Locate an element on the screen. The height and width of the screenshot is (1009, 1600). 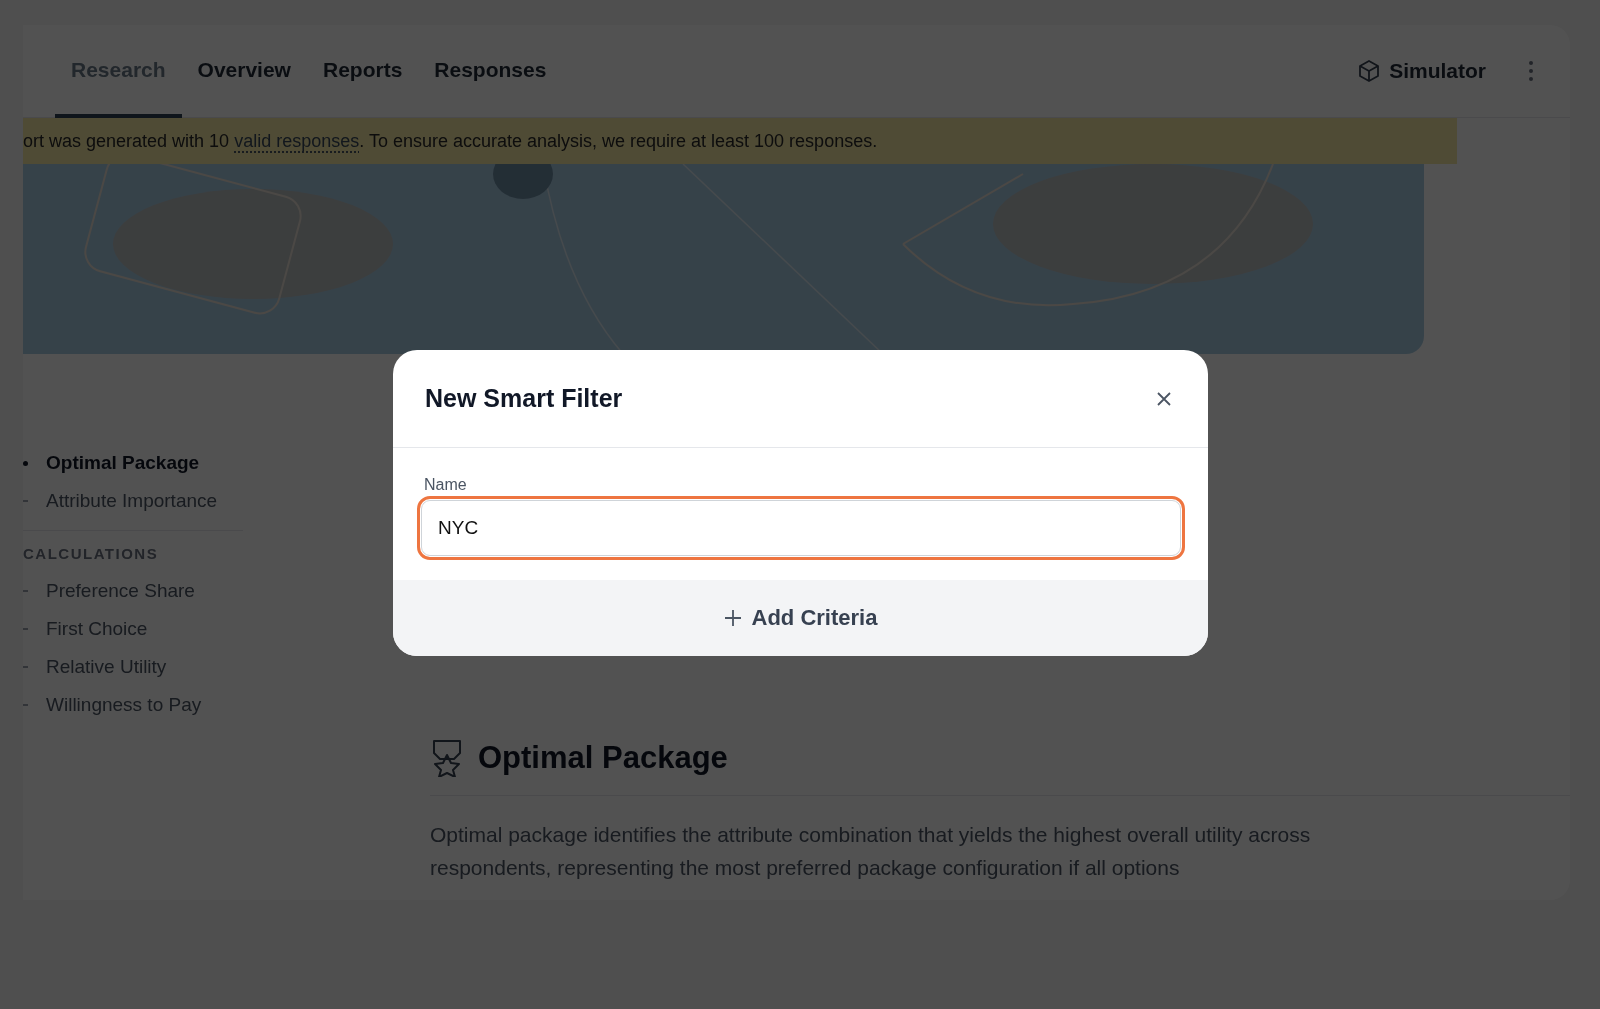
plus-icon is located at coordinates (732, 618).